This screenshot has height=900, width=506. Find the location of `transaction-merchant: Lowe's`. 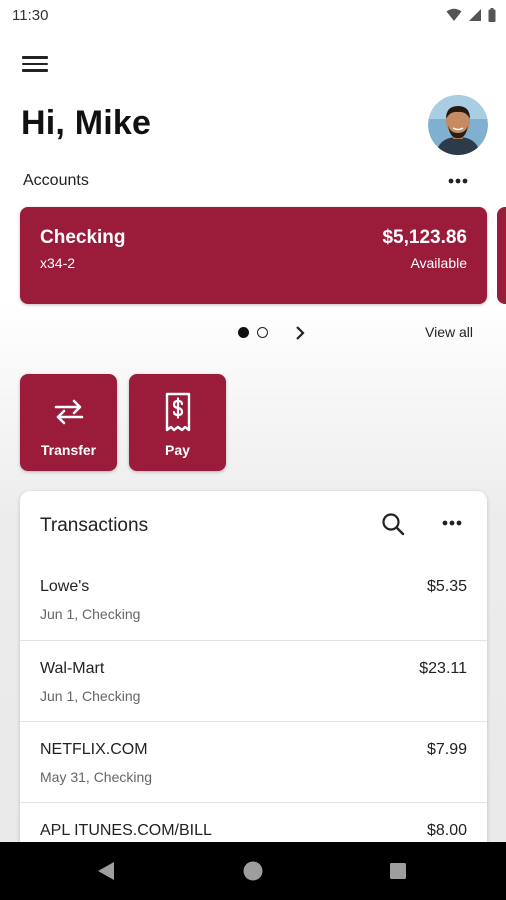

transaction-merchant: Lowe's is located at coordinates (65, 586).